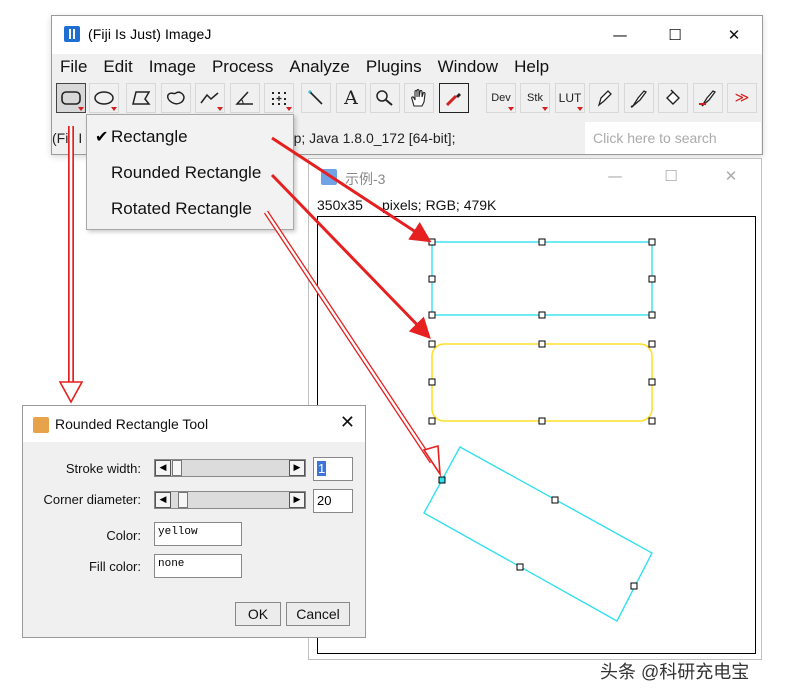 This screenshot has width=785, height=698. Describe the element at coordinates (468, 67) in the screenshot. I see `menu-window: Window` at that location.